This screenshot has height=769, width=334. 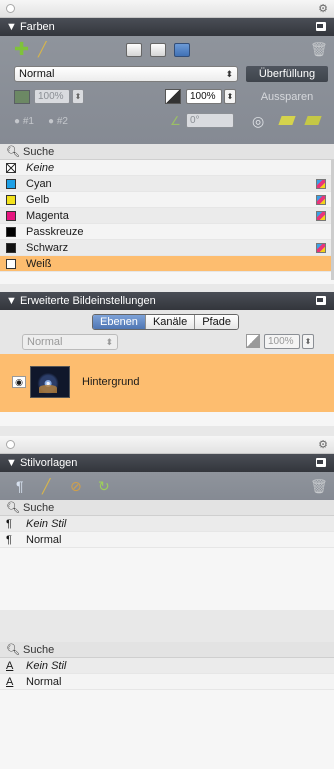 What do you see at coordinates (76, 486) in the screenshot?
I see `duplicate-icon: ⊘` at bounding box center [76, 486].